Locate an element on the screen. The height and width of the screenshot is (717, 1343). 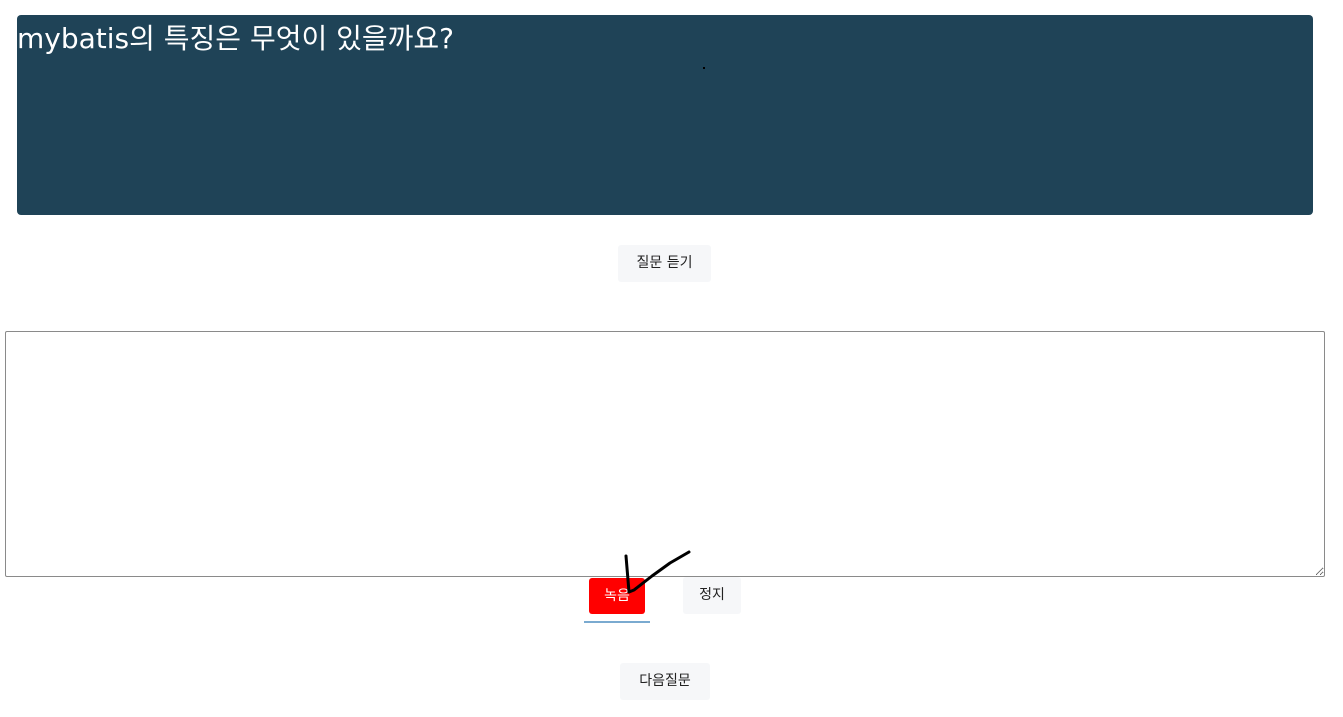
next-question-button: 다음질문 is located at coordinates (665, 681).